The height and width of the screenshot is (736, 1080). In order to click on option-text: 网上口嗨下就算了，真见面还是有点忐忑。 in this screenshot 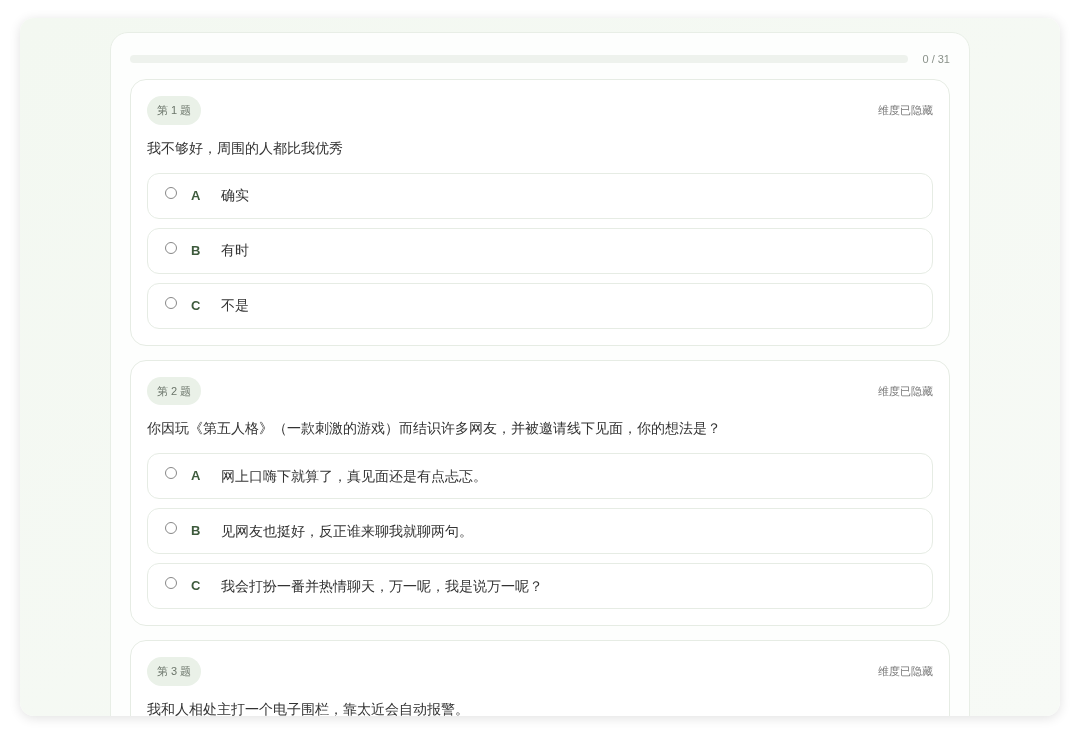, I will do `click(354, 476)`.